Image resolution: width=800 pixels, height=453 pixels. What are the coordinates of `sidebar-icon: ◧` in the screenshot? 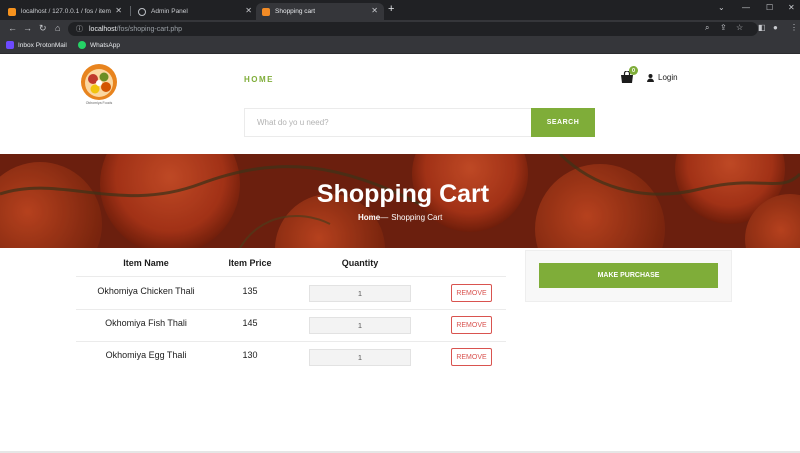 It's located at (762, 27).